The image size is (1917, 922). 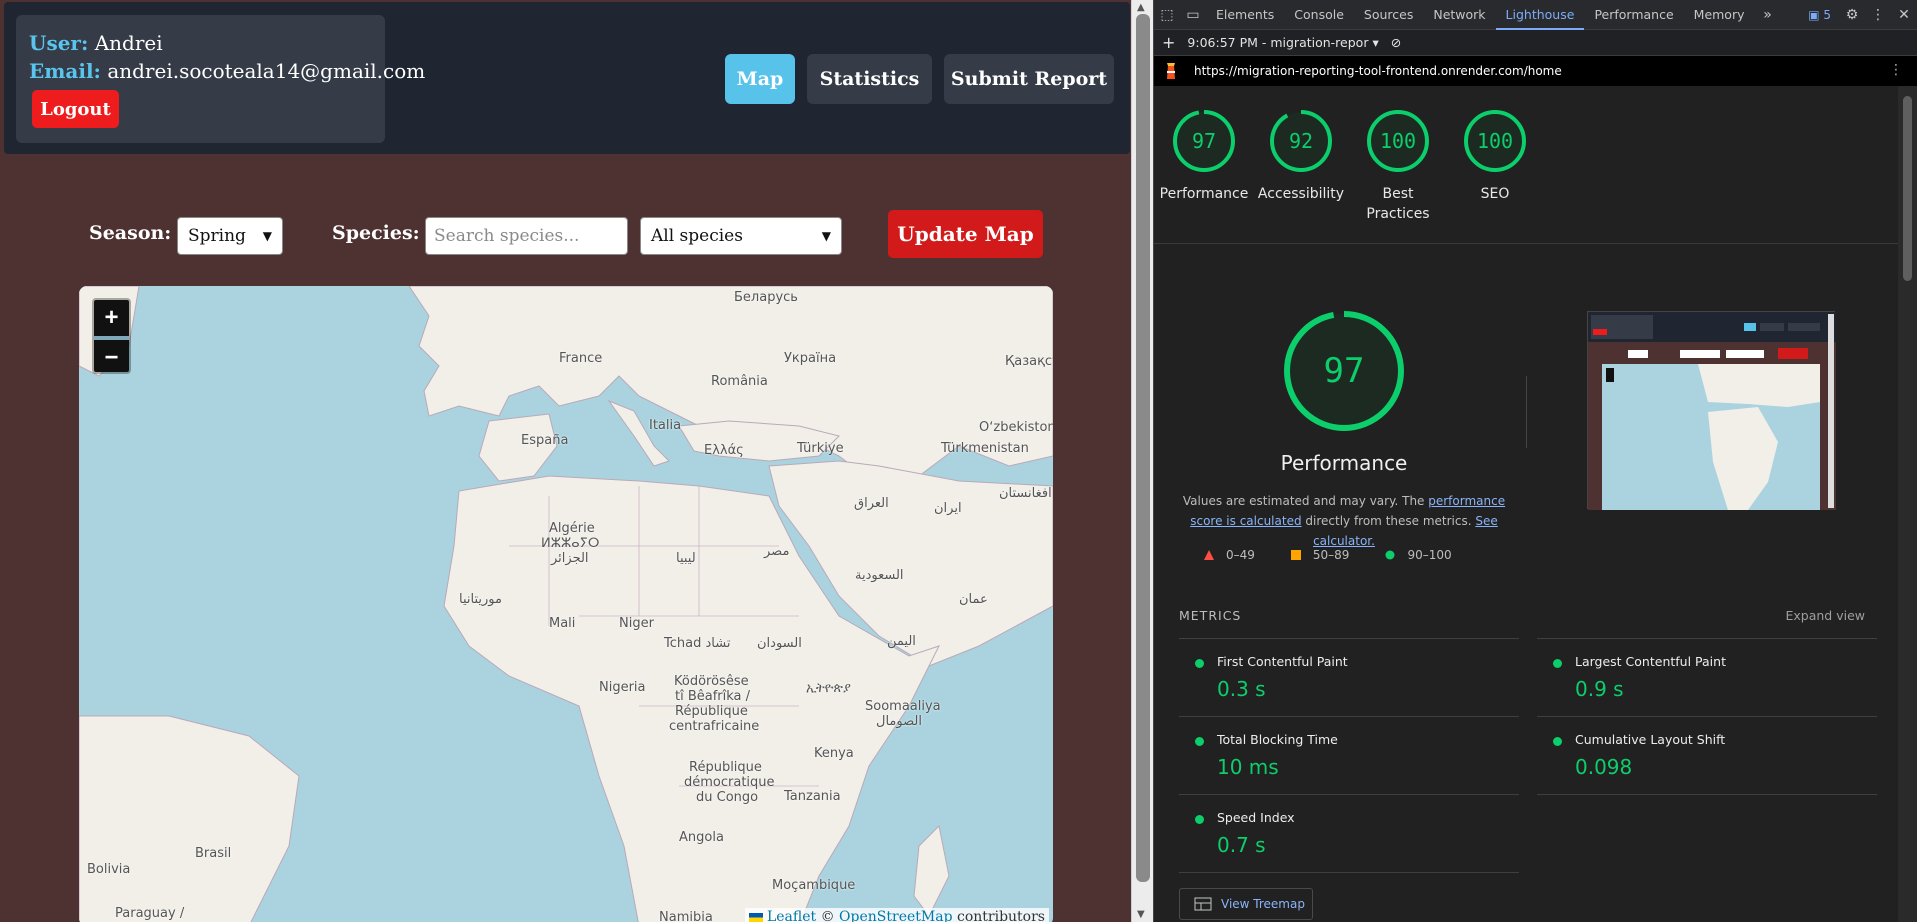 I want to click on report-selector: 9:06:57 PM - migration-repor ▾, so click(x=1282, y=42).